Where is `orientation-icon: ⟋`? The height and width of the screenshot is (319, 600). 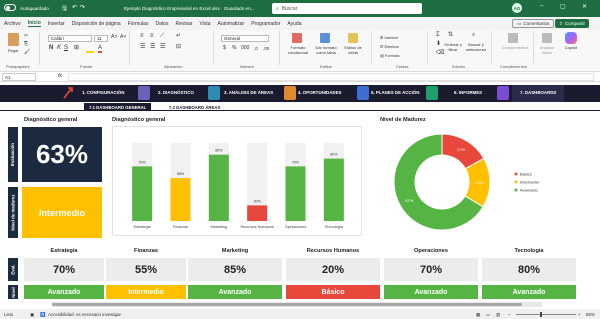
orientation-icon: ⟋ is located at coordinates (162, 36).